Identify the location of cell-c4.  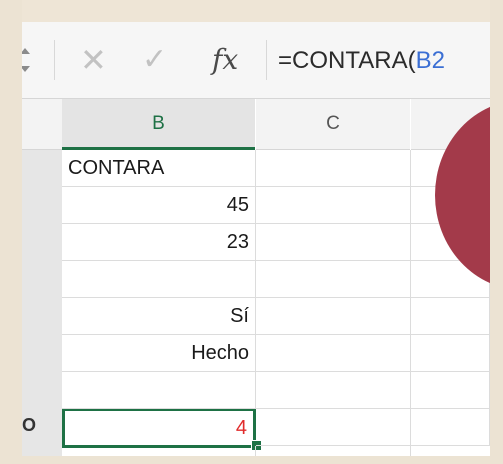
(333, 242).